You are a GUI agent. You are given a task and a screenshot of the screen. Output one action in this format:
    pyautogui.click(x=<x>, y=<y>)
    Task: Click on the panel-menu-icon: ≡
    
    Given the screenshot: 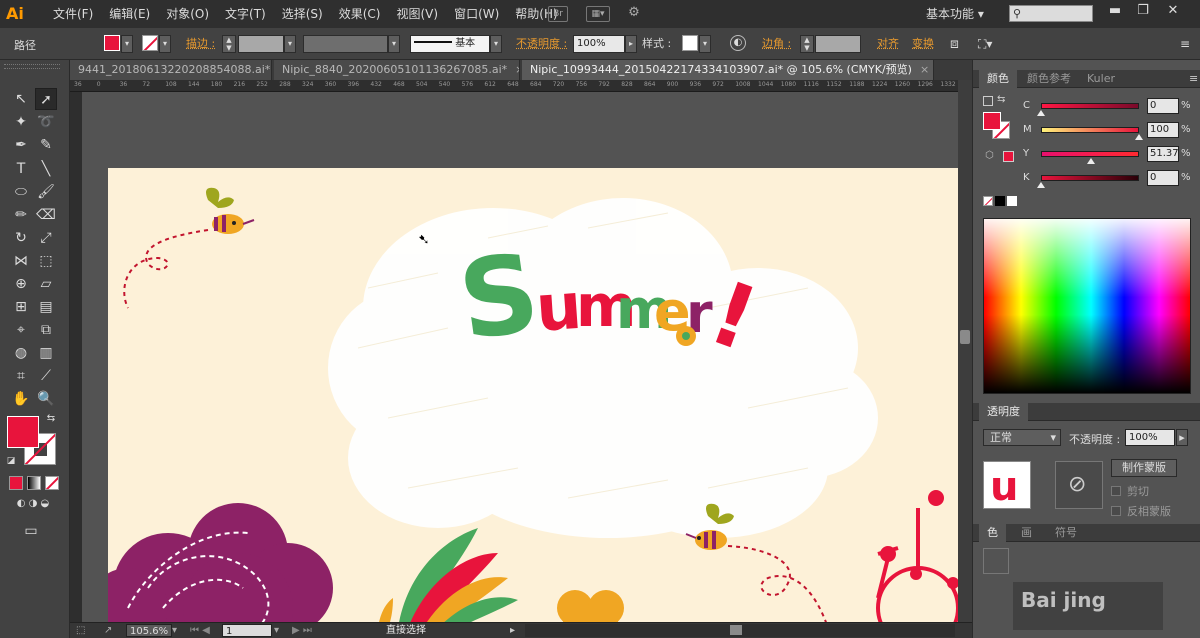 What is the action you would take?
    pyautogui.click(x=1190, y=79)
    